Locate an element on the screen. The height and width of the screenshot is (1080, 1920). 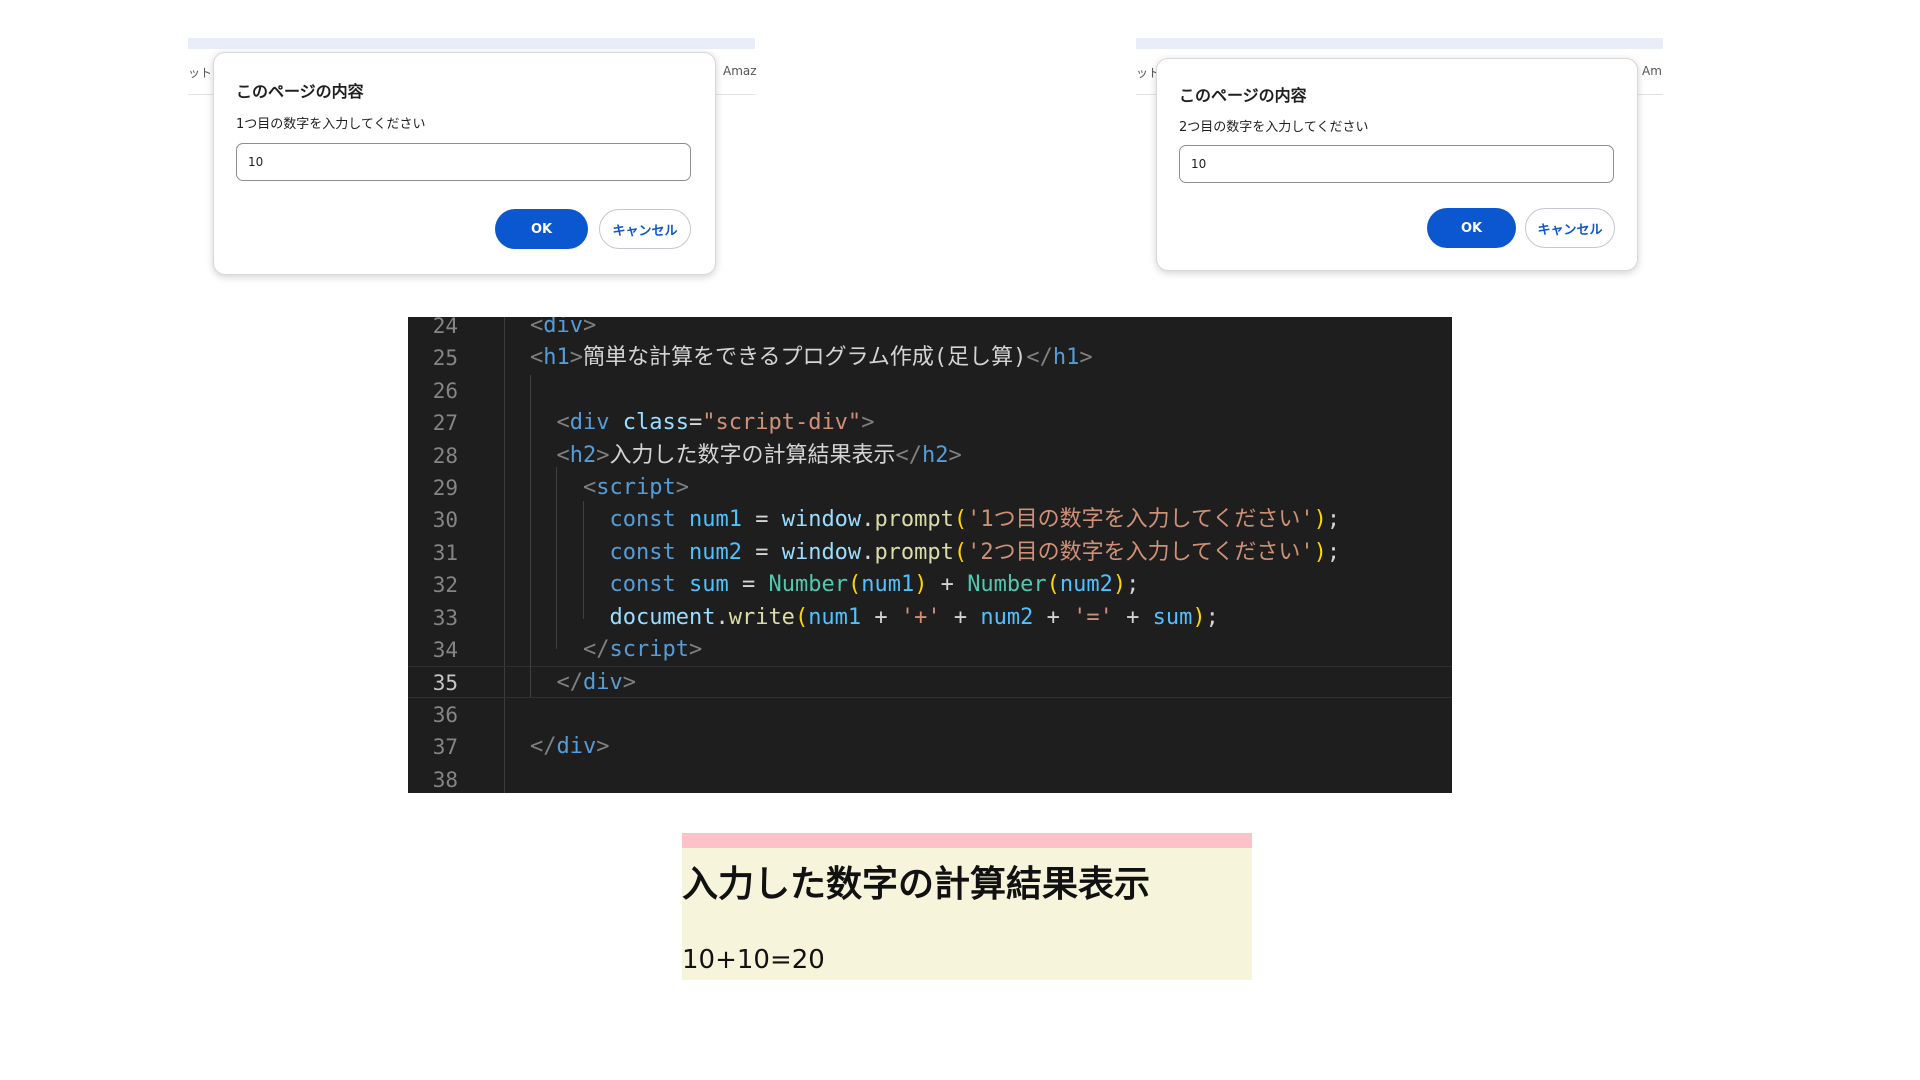
code-token: '2つ目の数字を入力してください' is located at coordinates (1140, 552).